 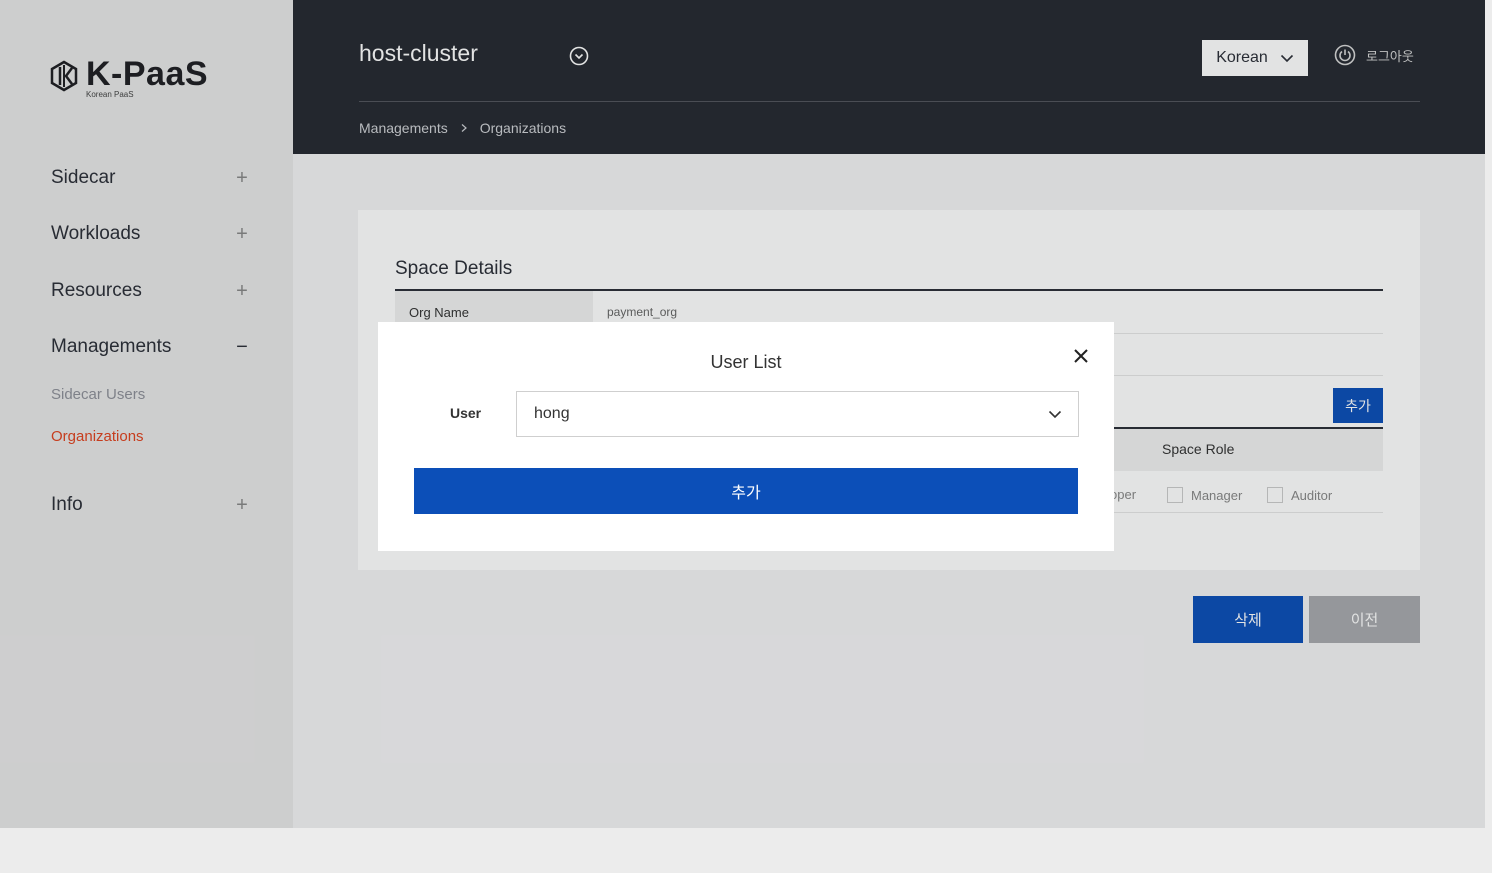 What do you see at coordinates (466, 413) in the screenshot?
I see `user-field-label: User` at bounding box center [466, 413].